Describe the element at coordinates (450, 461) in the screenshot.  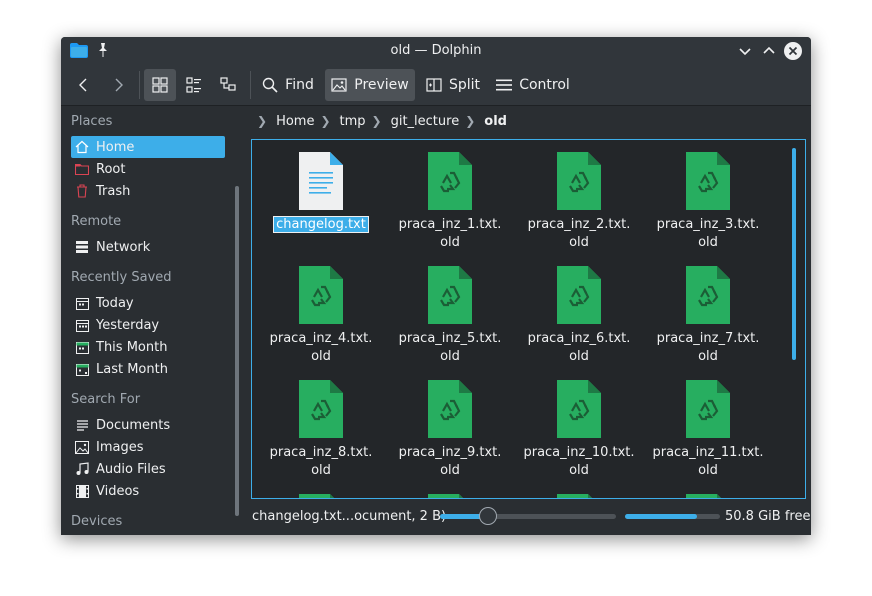
I see `file-name: praca_inz_9.txt. old` at that location.